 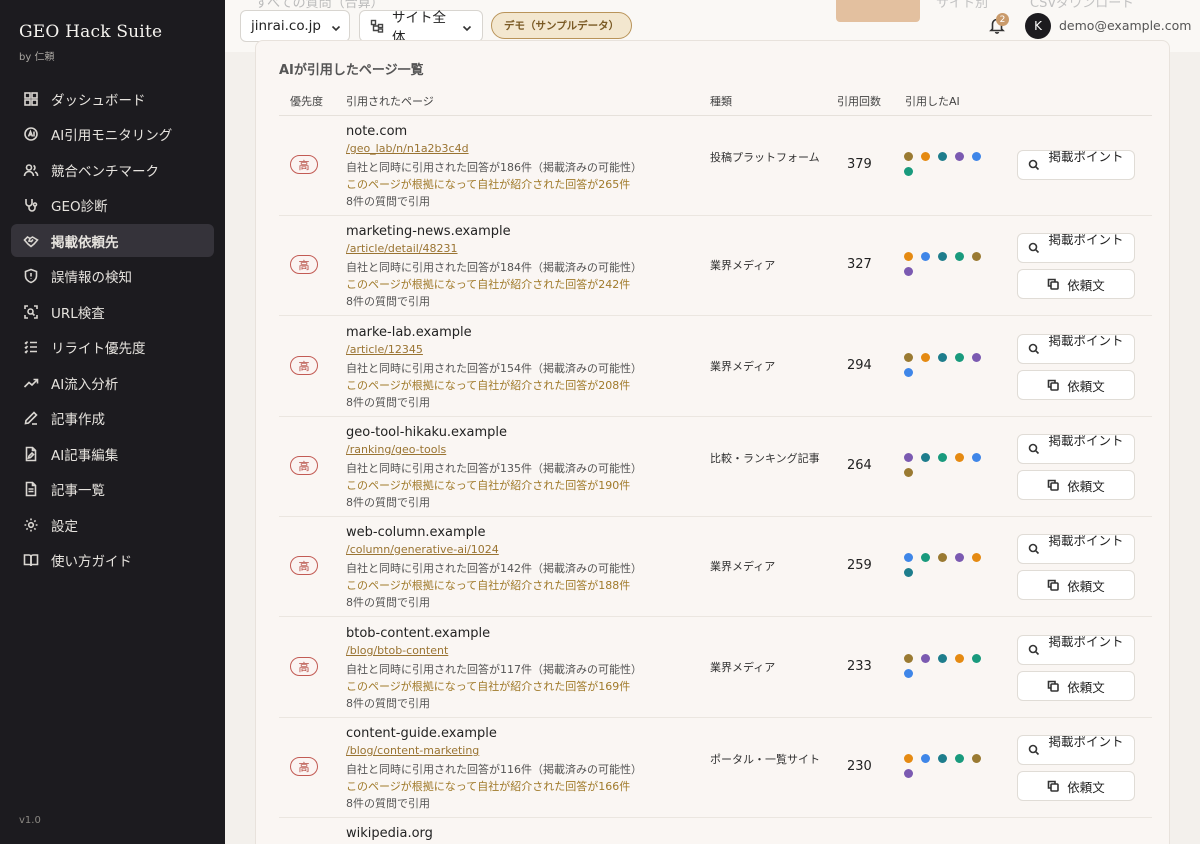 I want to click on avatar: K, so click(x=1038, y=26).